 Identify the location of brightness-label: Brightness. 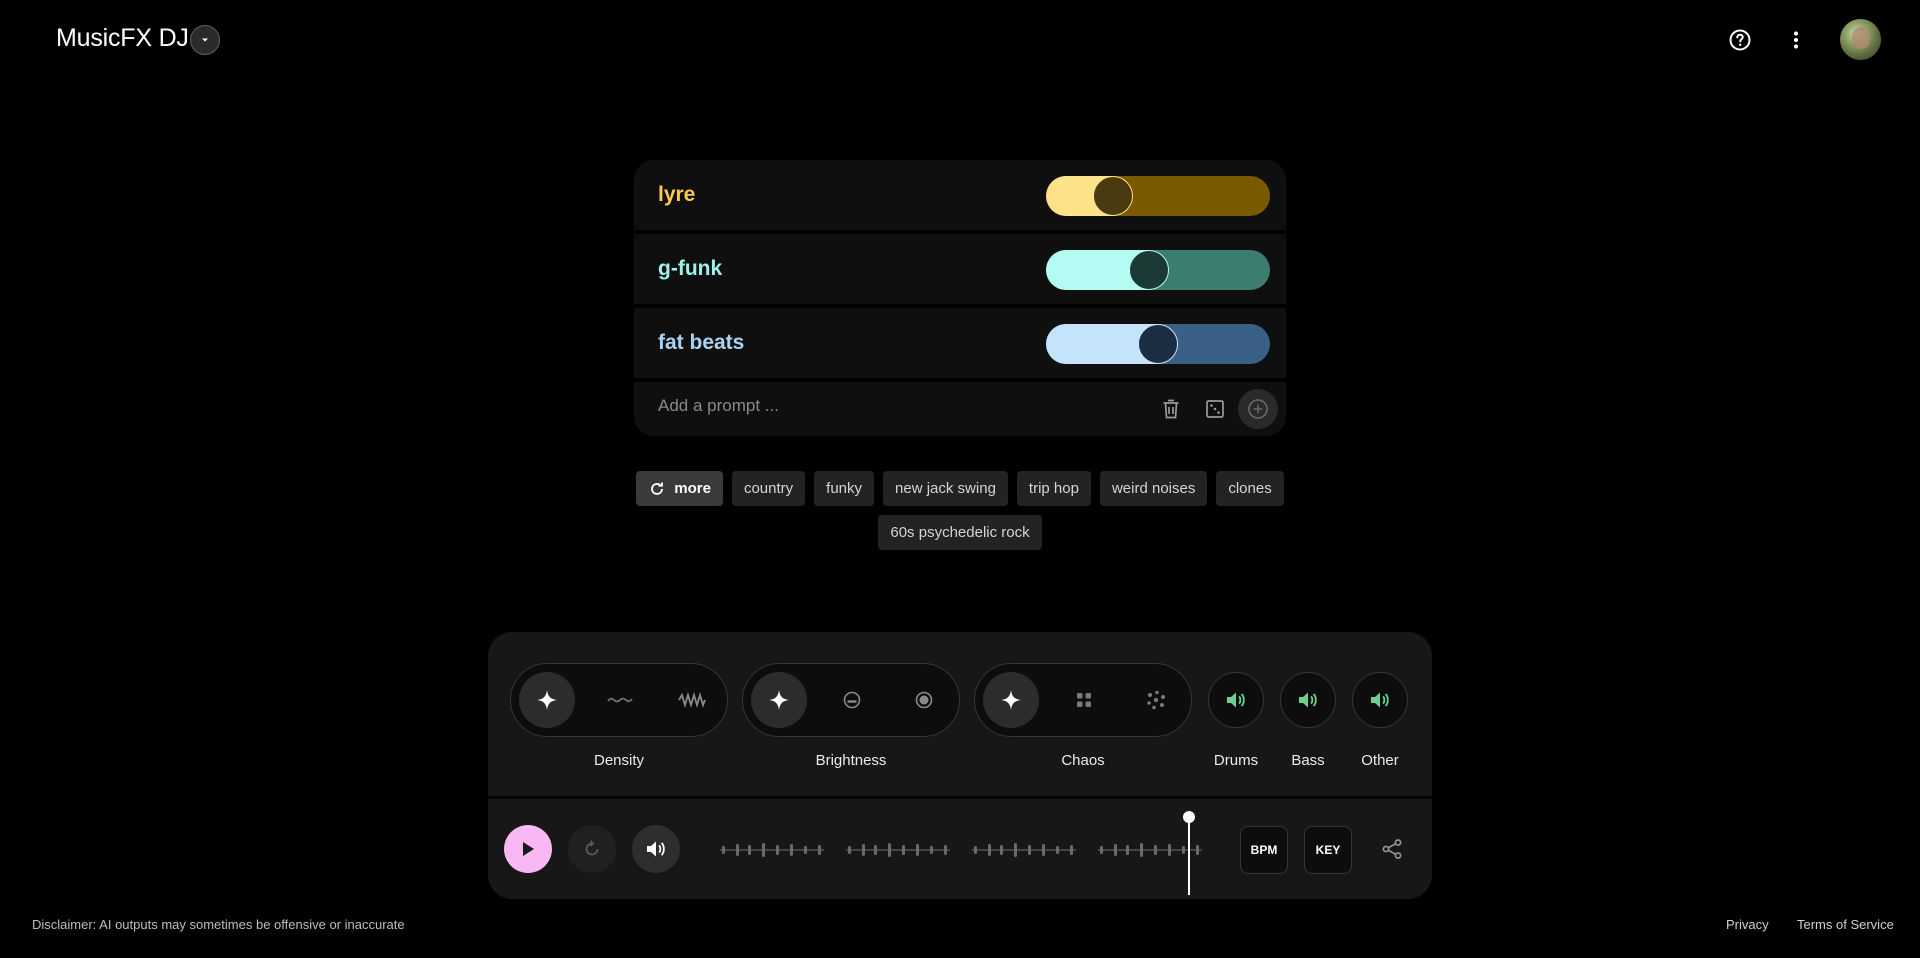
(851, 760).